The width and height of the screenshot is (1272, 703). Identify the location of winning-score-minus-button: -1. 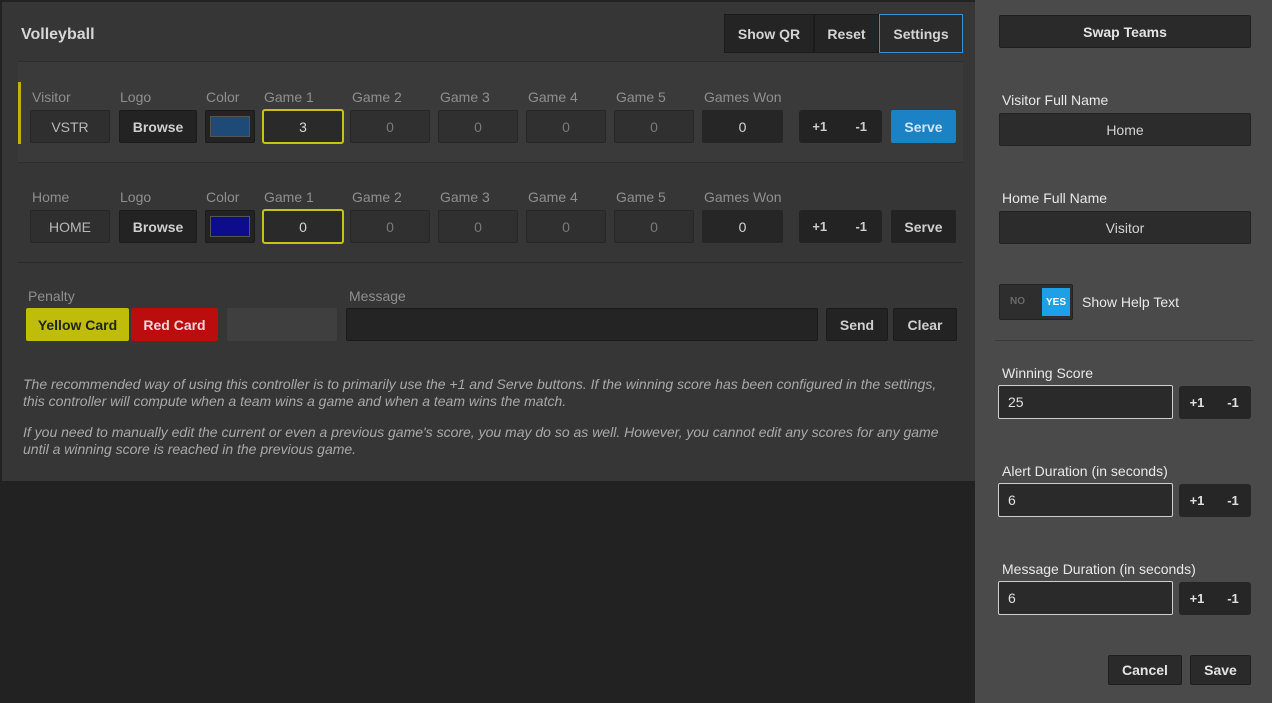
(1233, 402).